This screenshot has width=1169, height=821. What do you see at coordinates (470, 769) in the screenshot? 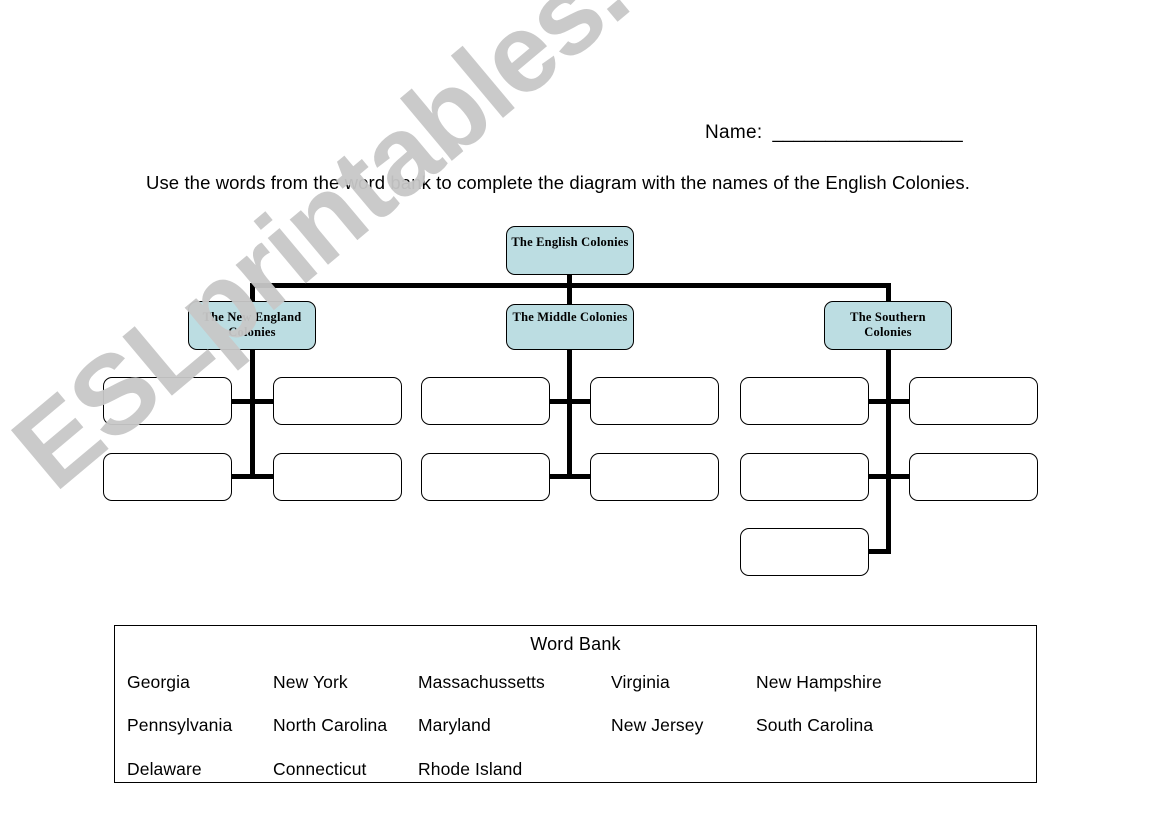
I see `word-bank-word: Rhode Island` at bounding box center [470, 769].